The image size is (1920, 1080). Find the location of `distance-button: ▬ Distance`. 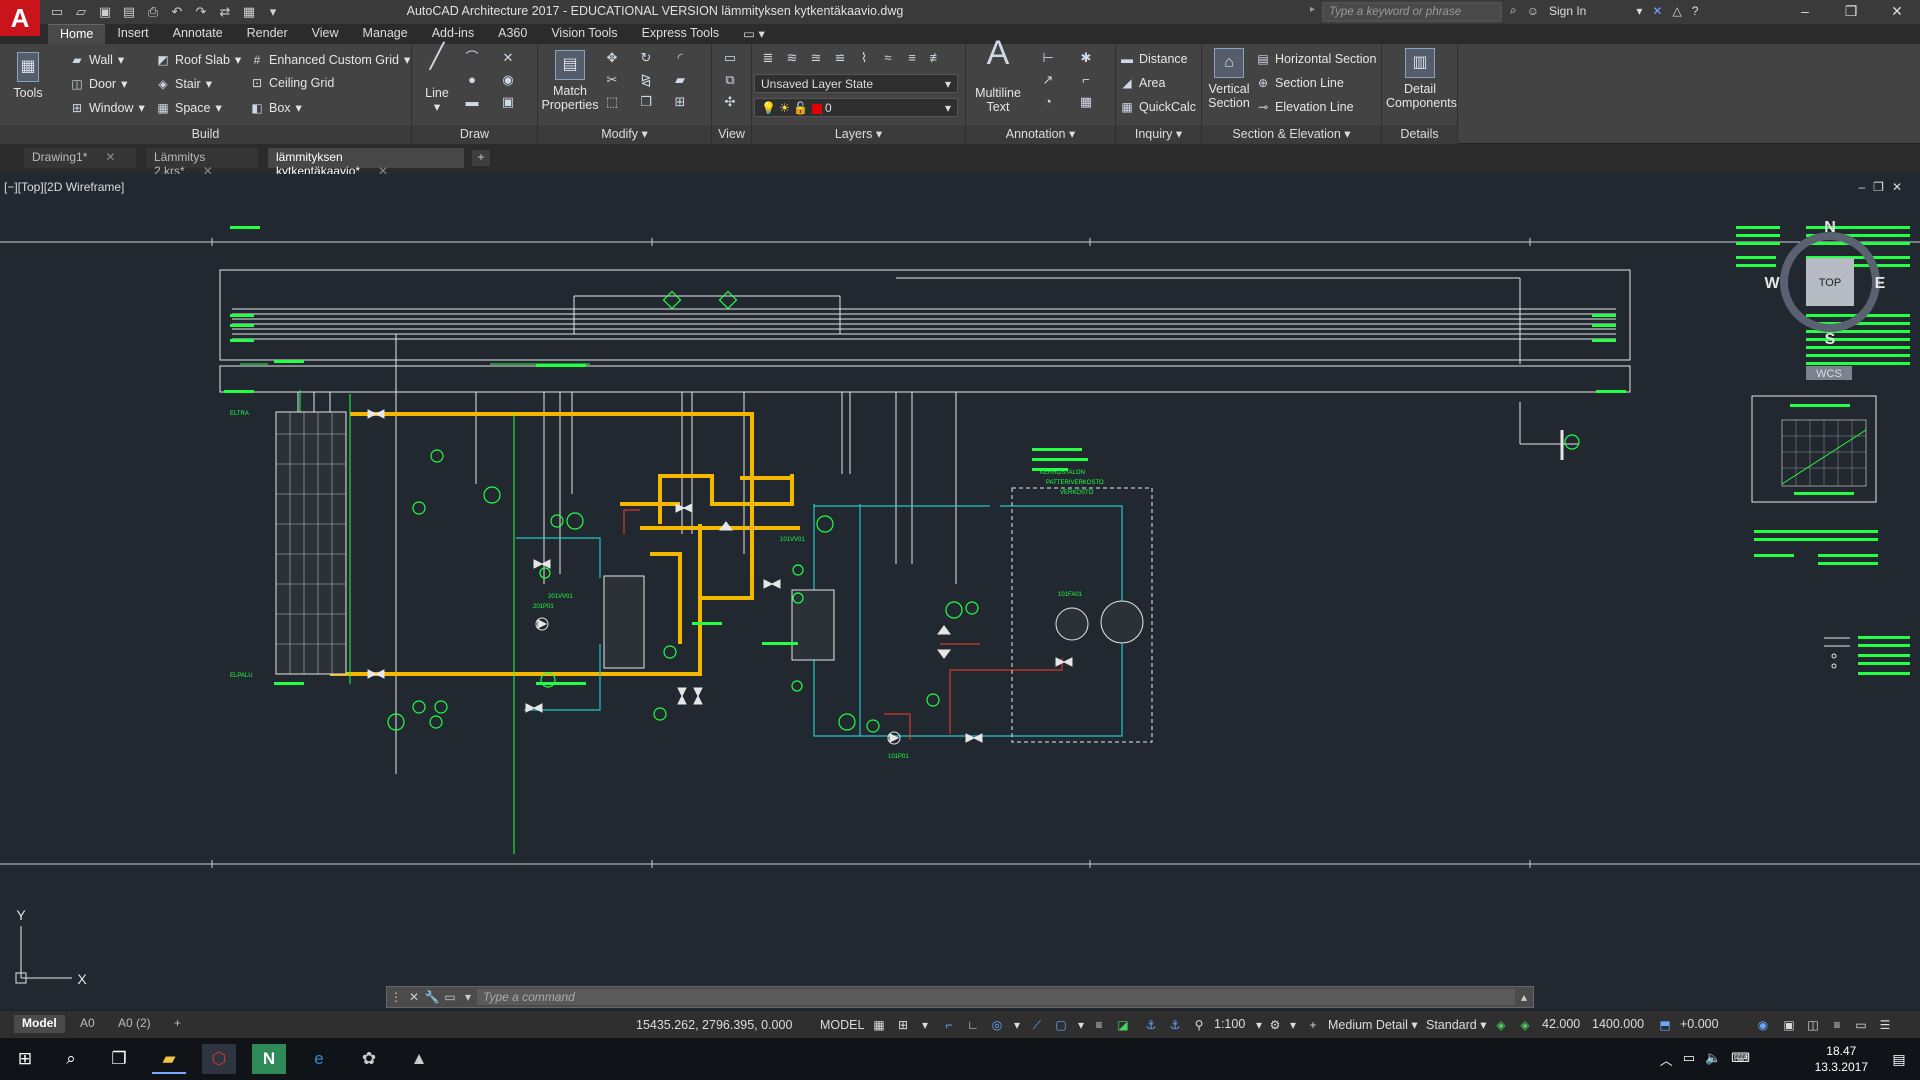

distance-button: ▬ Distance is located at coordinates (1154, 59).